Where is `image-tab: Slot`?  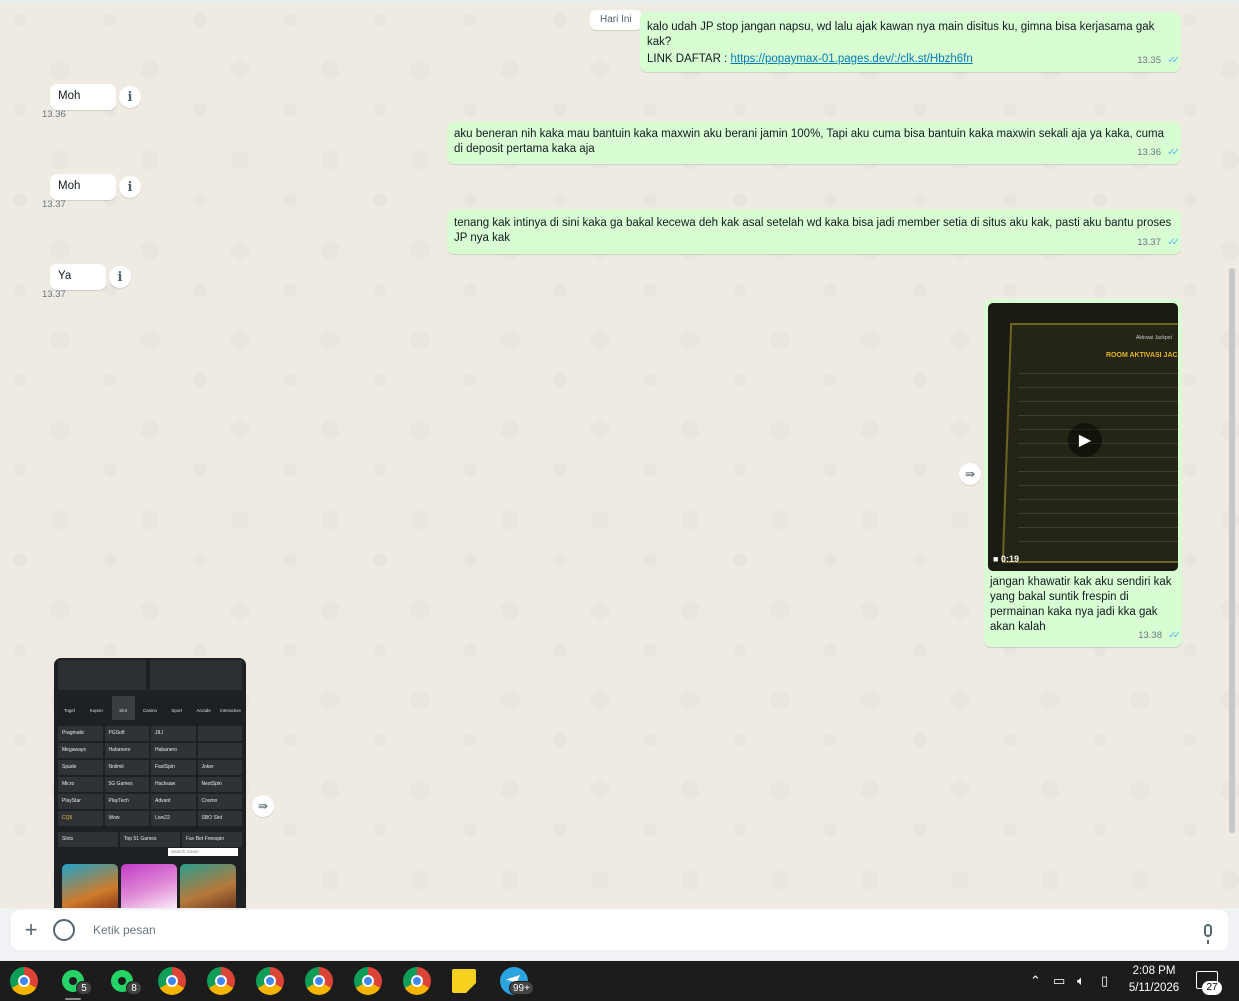 image-tab: Slot is located at coordinates (123, 708).